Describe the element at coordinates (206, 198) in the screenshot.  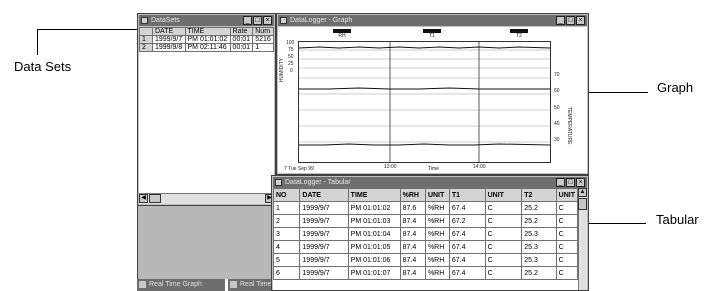
I see `datasets-hscrollbar: ◀ ▶` at that location.